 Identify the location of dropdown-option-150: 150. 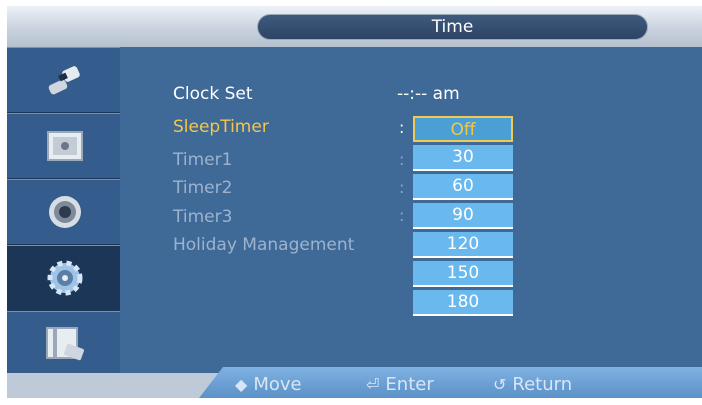
(463, 274).